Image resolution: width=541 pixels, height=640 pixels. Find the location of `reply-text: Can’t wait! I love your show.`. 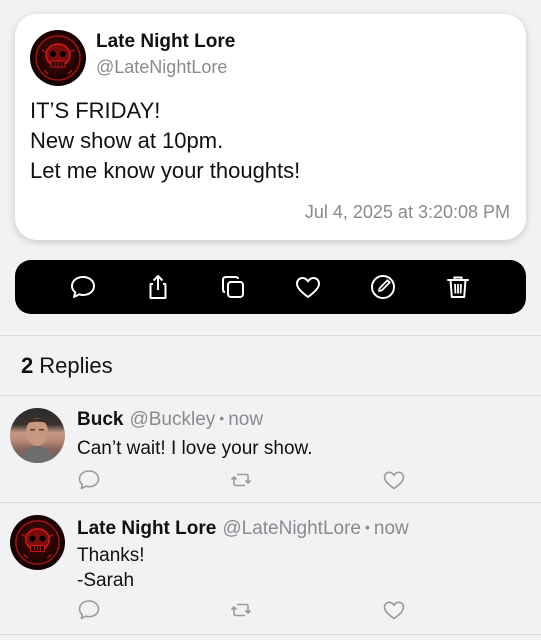

reply-text: Can’t wait! I love your show. is located at coordinates (195, 448).